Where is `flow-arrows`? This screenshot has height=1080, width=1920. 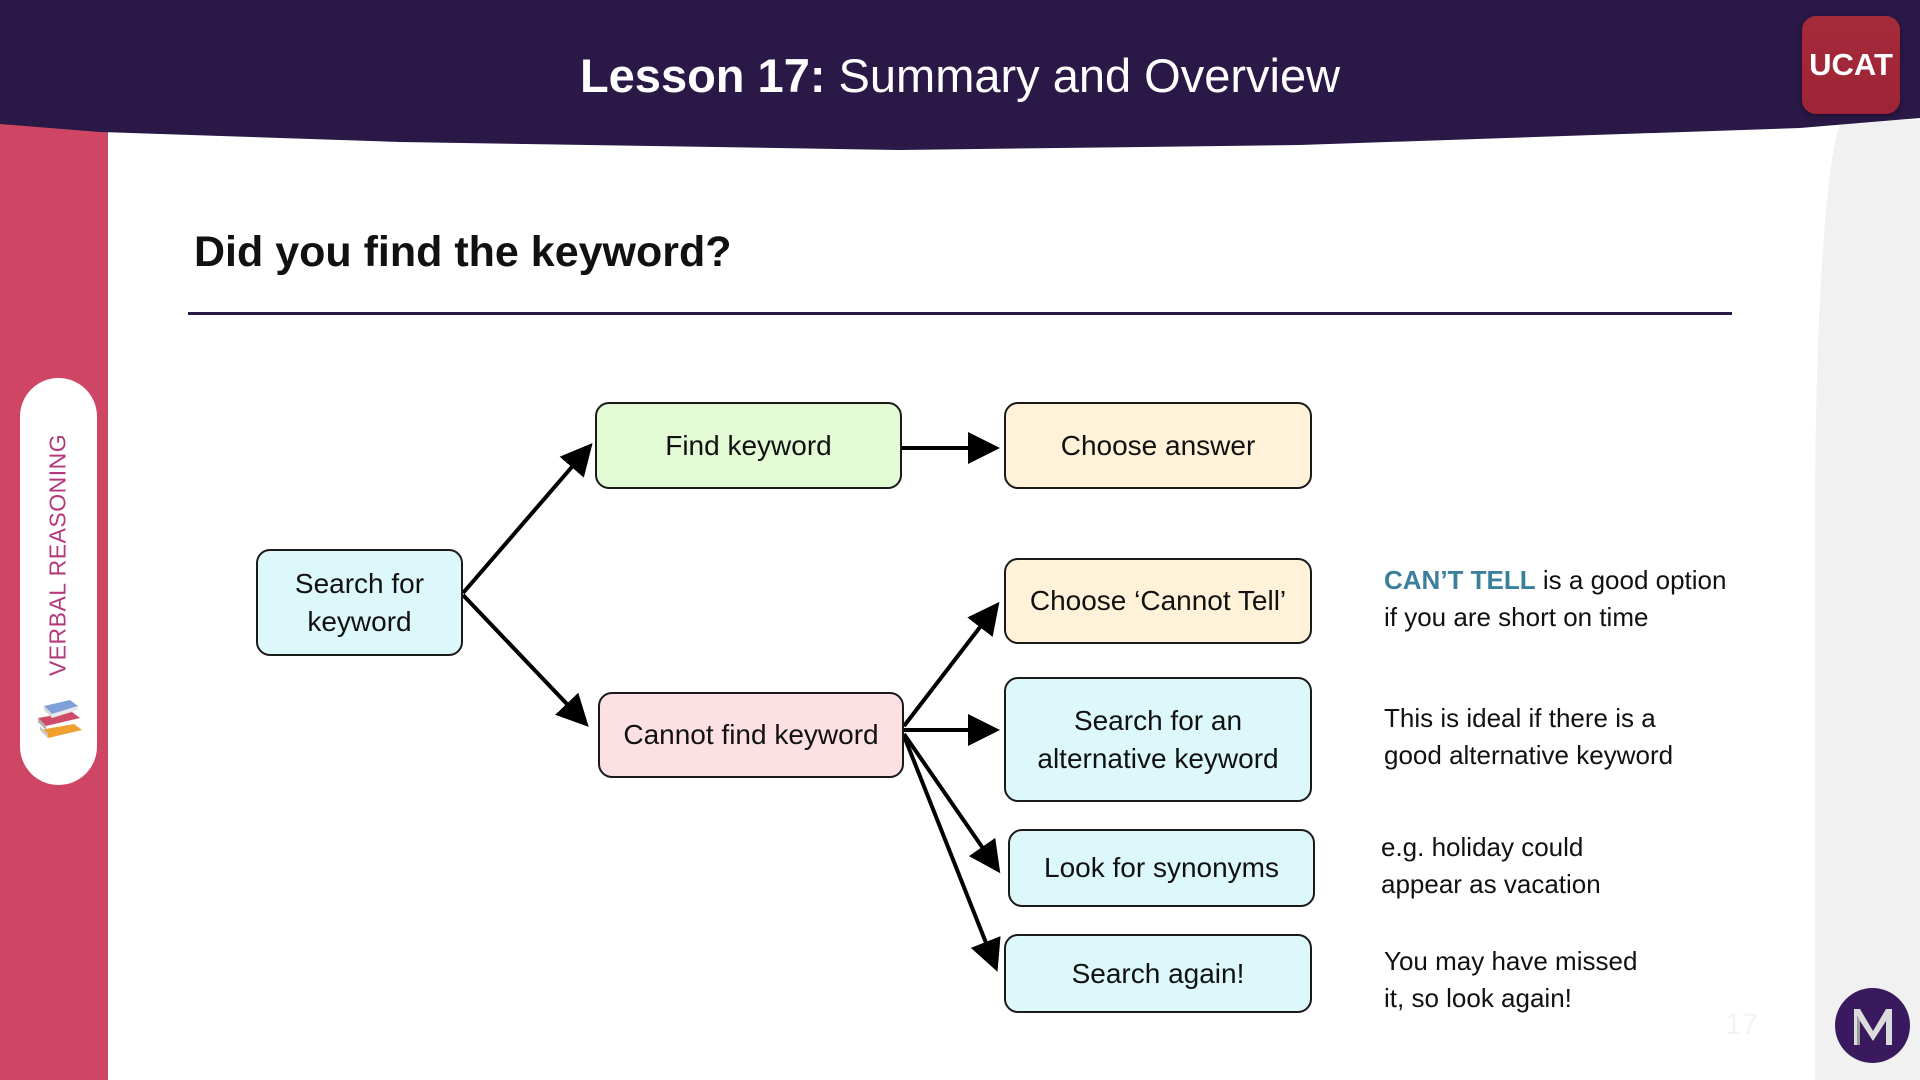
flow-arrows is located at coordinates (731, 702).